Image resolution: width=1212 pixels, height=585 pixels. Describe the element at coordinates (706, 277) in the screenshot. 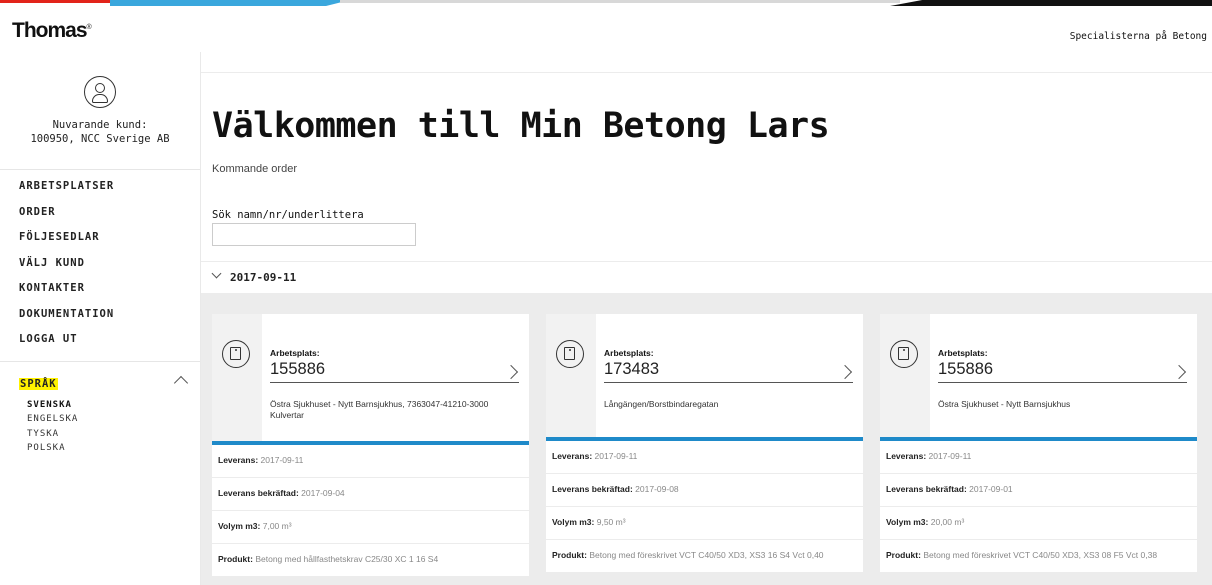

I see `date-group-toggle: 2017-09-11` at that location.